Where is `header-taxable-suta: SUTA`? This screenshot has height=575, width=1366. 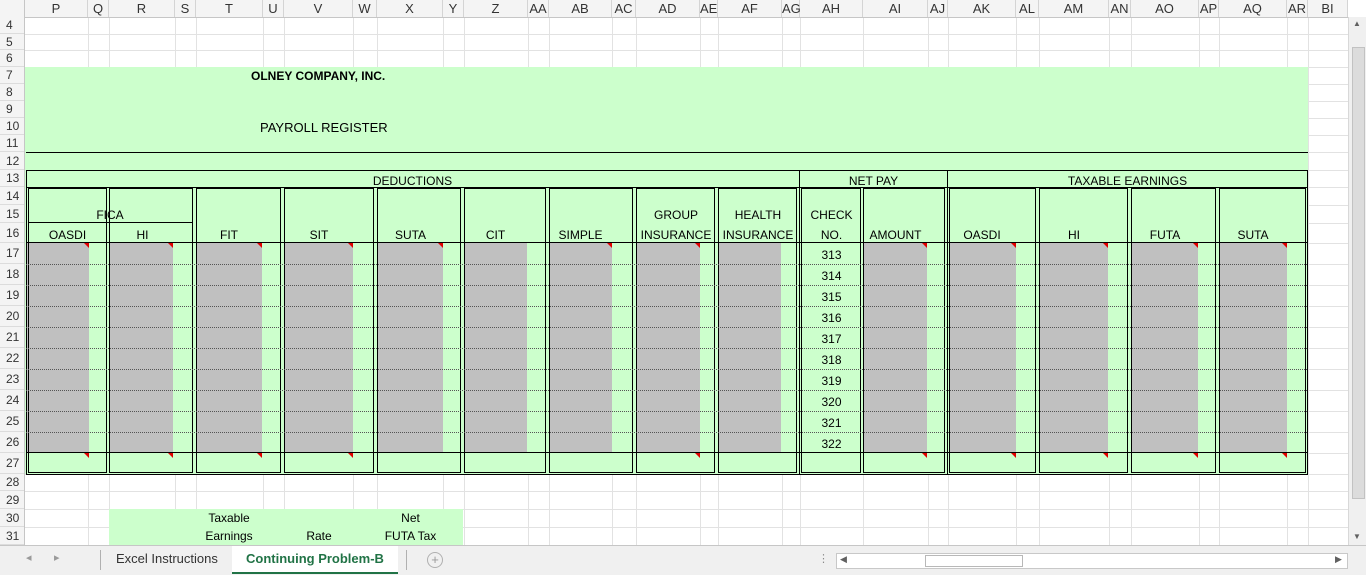 header-taxable-suta: SUTA is located at coordinates (1253, 235).